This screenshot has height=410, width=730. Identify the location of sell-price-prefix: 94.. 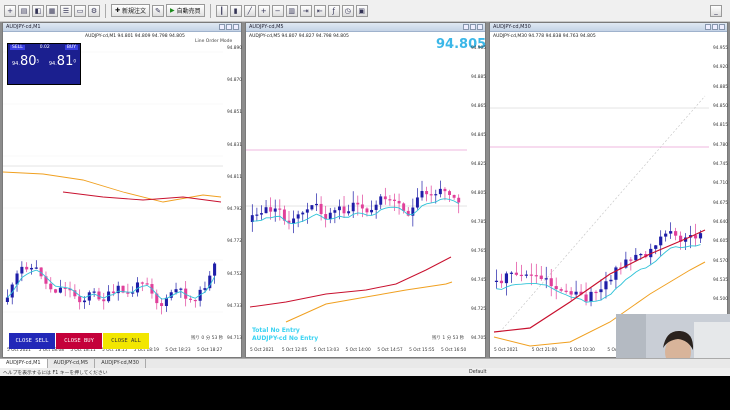
(16, 64).